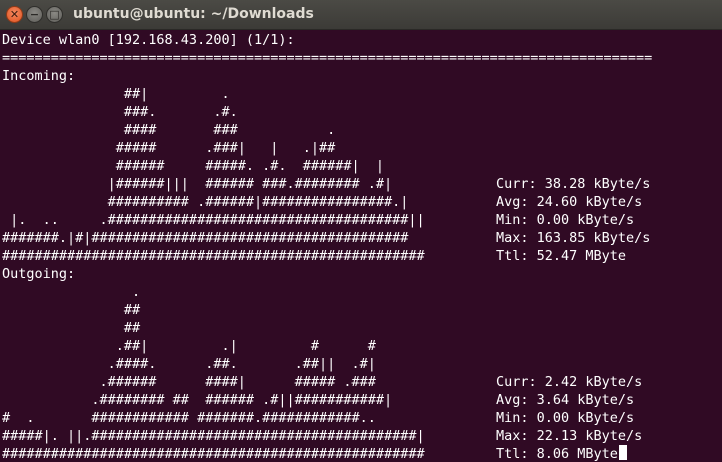  I want to click on incoming-graph-row: ###. .#., so click(120, 112).